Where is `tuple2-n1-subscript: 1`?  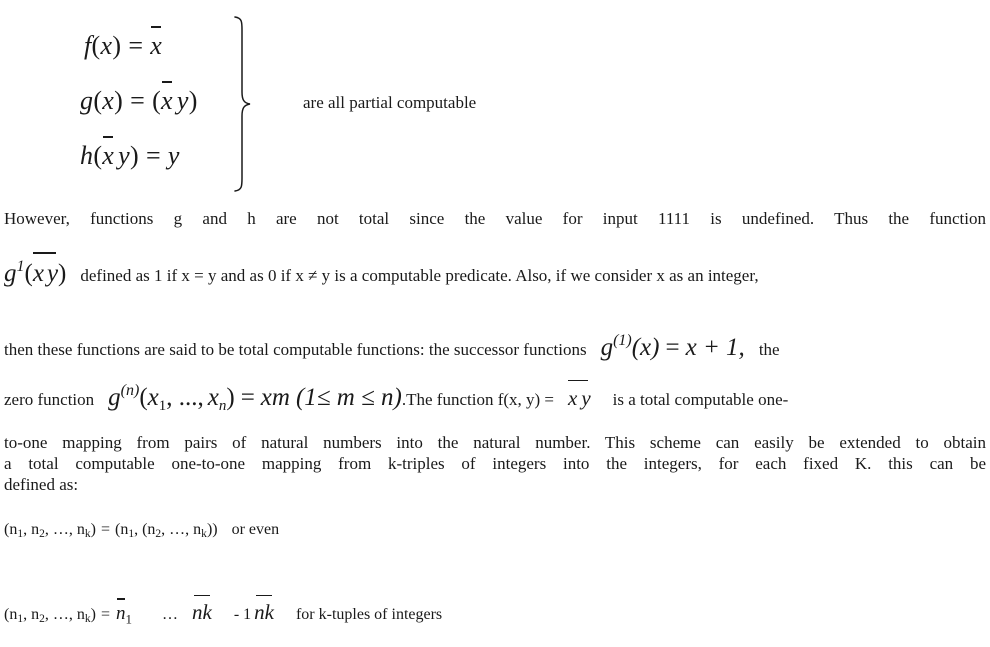
tuple2-n1-subscript: 1 is located at coordinates (128, 619).